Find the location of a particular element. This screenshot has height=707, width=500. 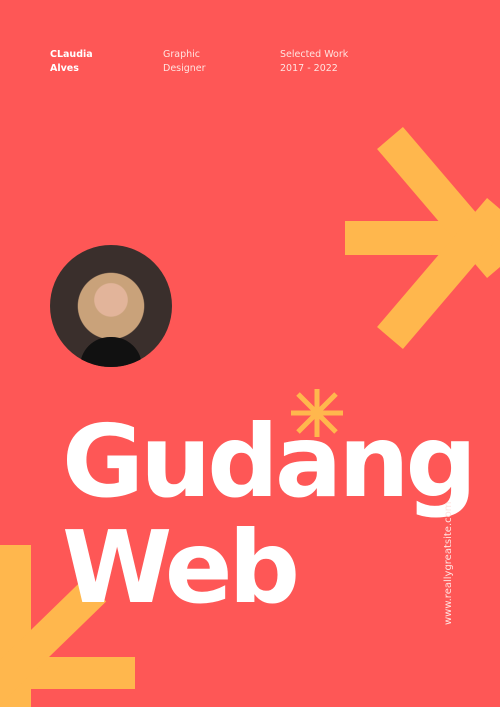

designer-role: Graphic Designer is located at coordinates (184, 62).